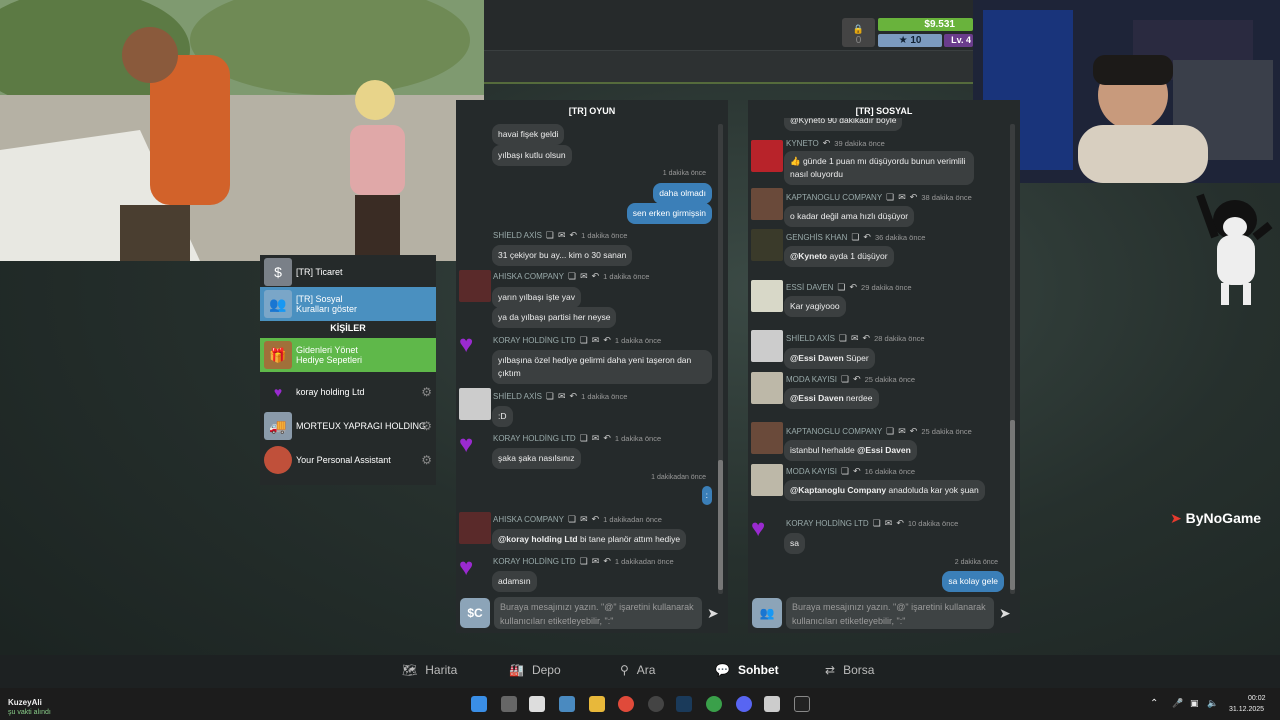 This screenshot has height=720, width=1280. Describe the element at coordinates (1212, 703) in the screenshot. I see `volume-icon: 🔈` at that location.